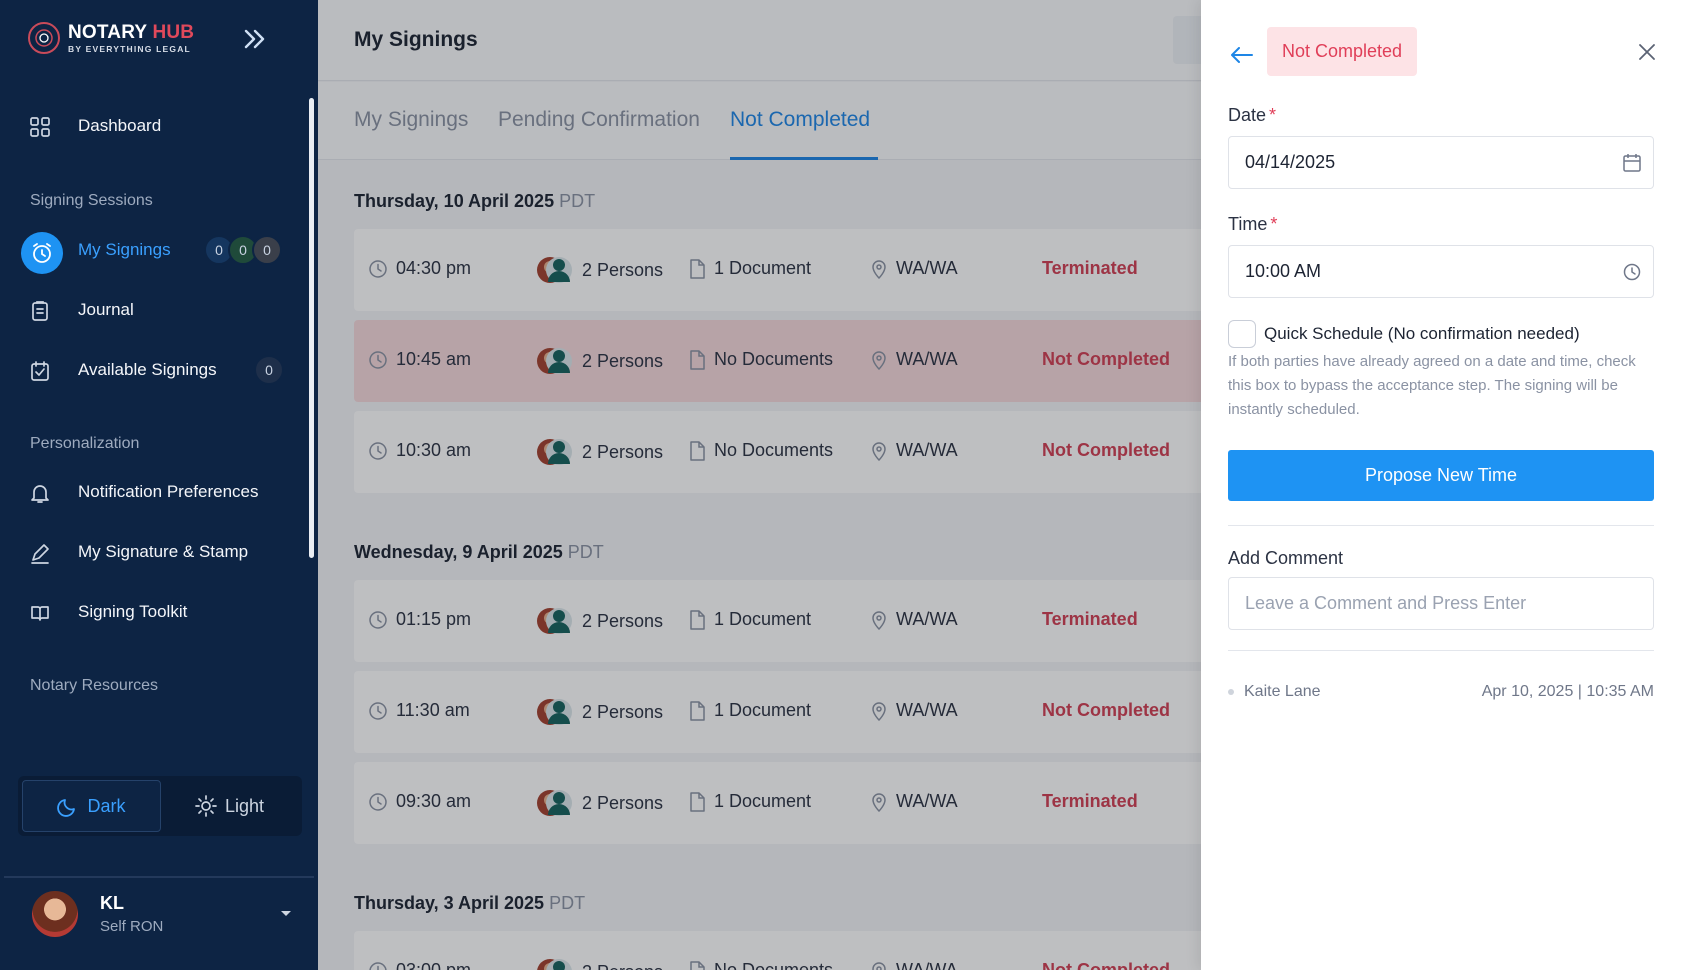 This screenshot has width=1681, height=970. I want to click on theme-switch: Dark Light, so click(160, 806).